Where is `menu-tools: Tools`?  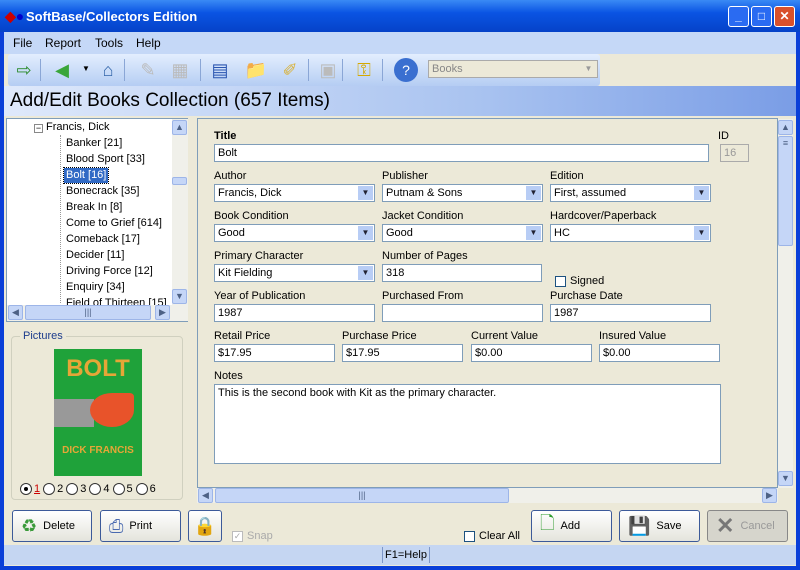 menu-tools: Tools is located at coordinates (109, 43).